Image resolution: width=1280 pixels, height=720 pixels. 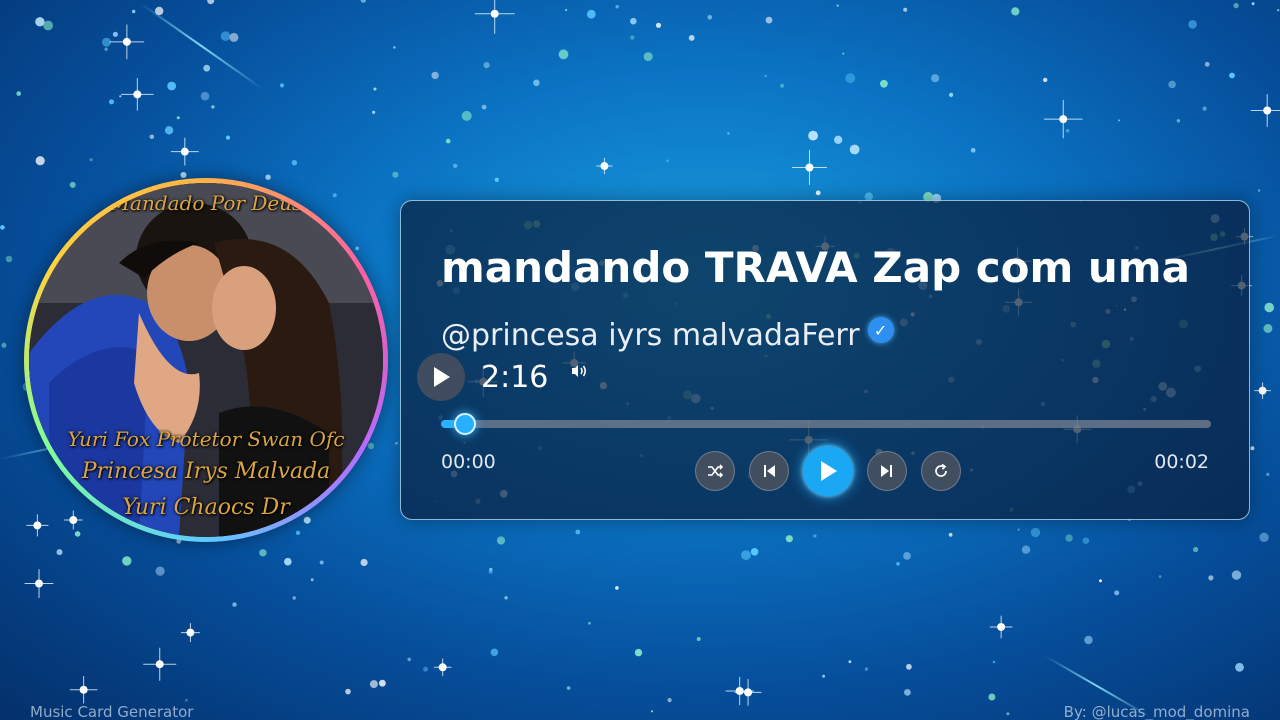 I want to click on playback-controls, so click(x=828, y=471).